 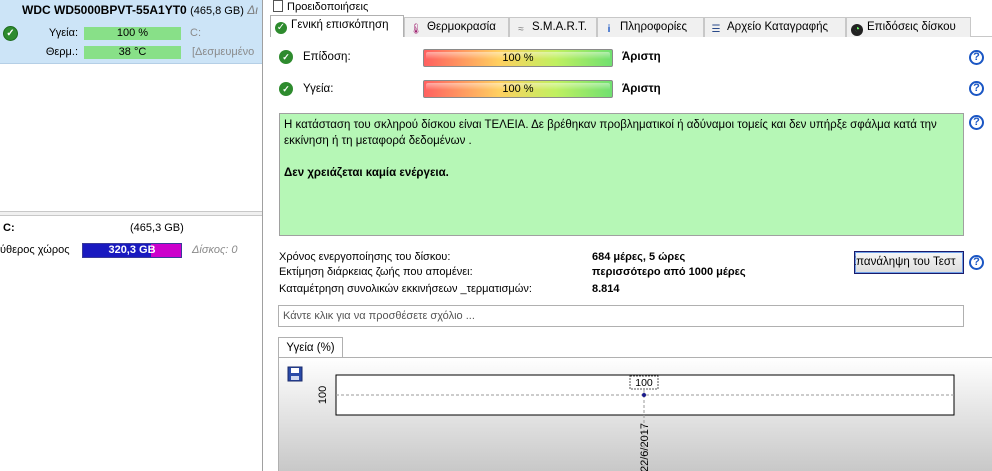 I want to click on performance-status: Άριστη, so click(x=641, y=57).